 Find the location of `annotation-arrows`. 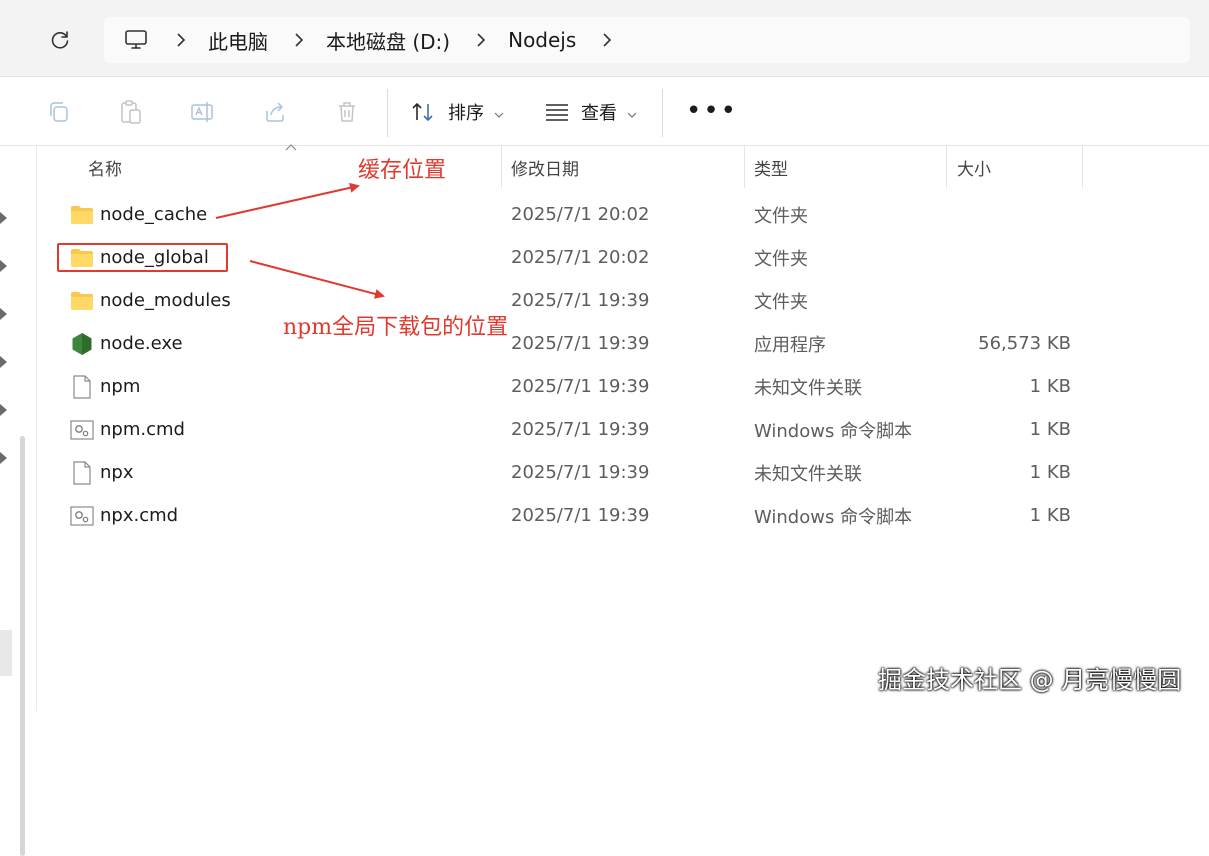

annotation-arrows is located at coordinates (300, 240).